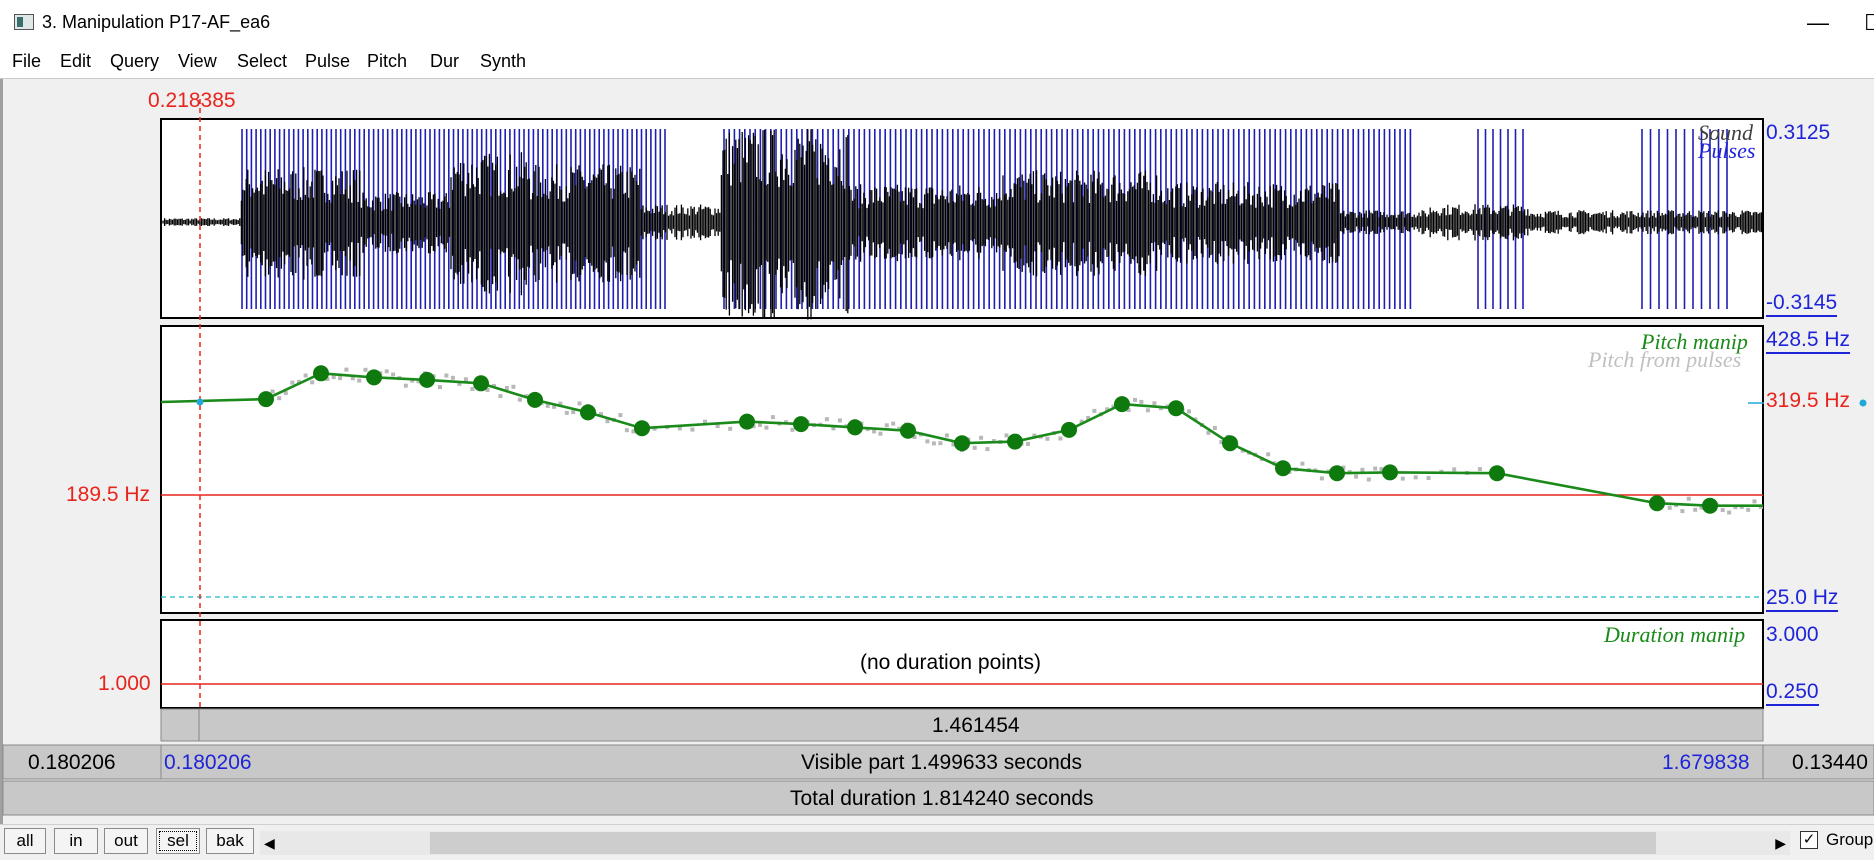 Image resolution: width=1874 pixels, height=860 pixels. What do you see at coordinates (327, 61) in the screenshot?
I see `menu-pulse: Pulse` at bounding box center [327, 61].